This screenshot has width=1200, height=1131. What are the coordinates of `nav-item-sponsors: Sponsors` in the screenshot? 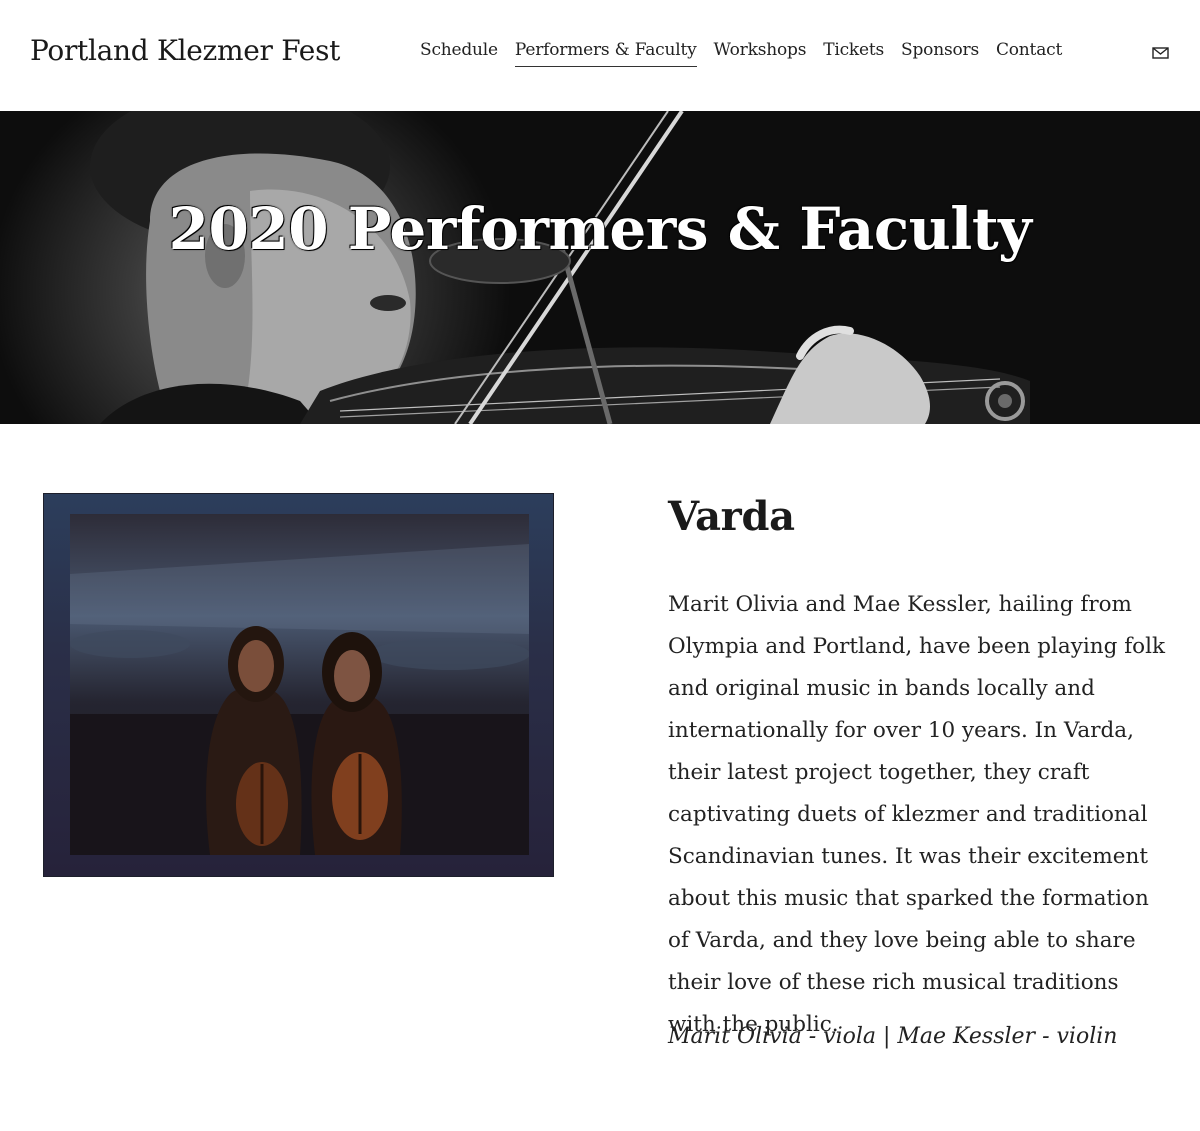 It's located at (940, 53).